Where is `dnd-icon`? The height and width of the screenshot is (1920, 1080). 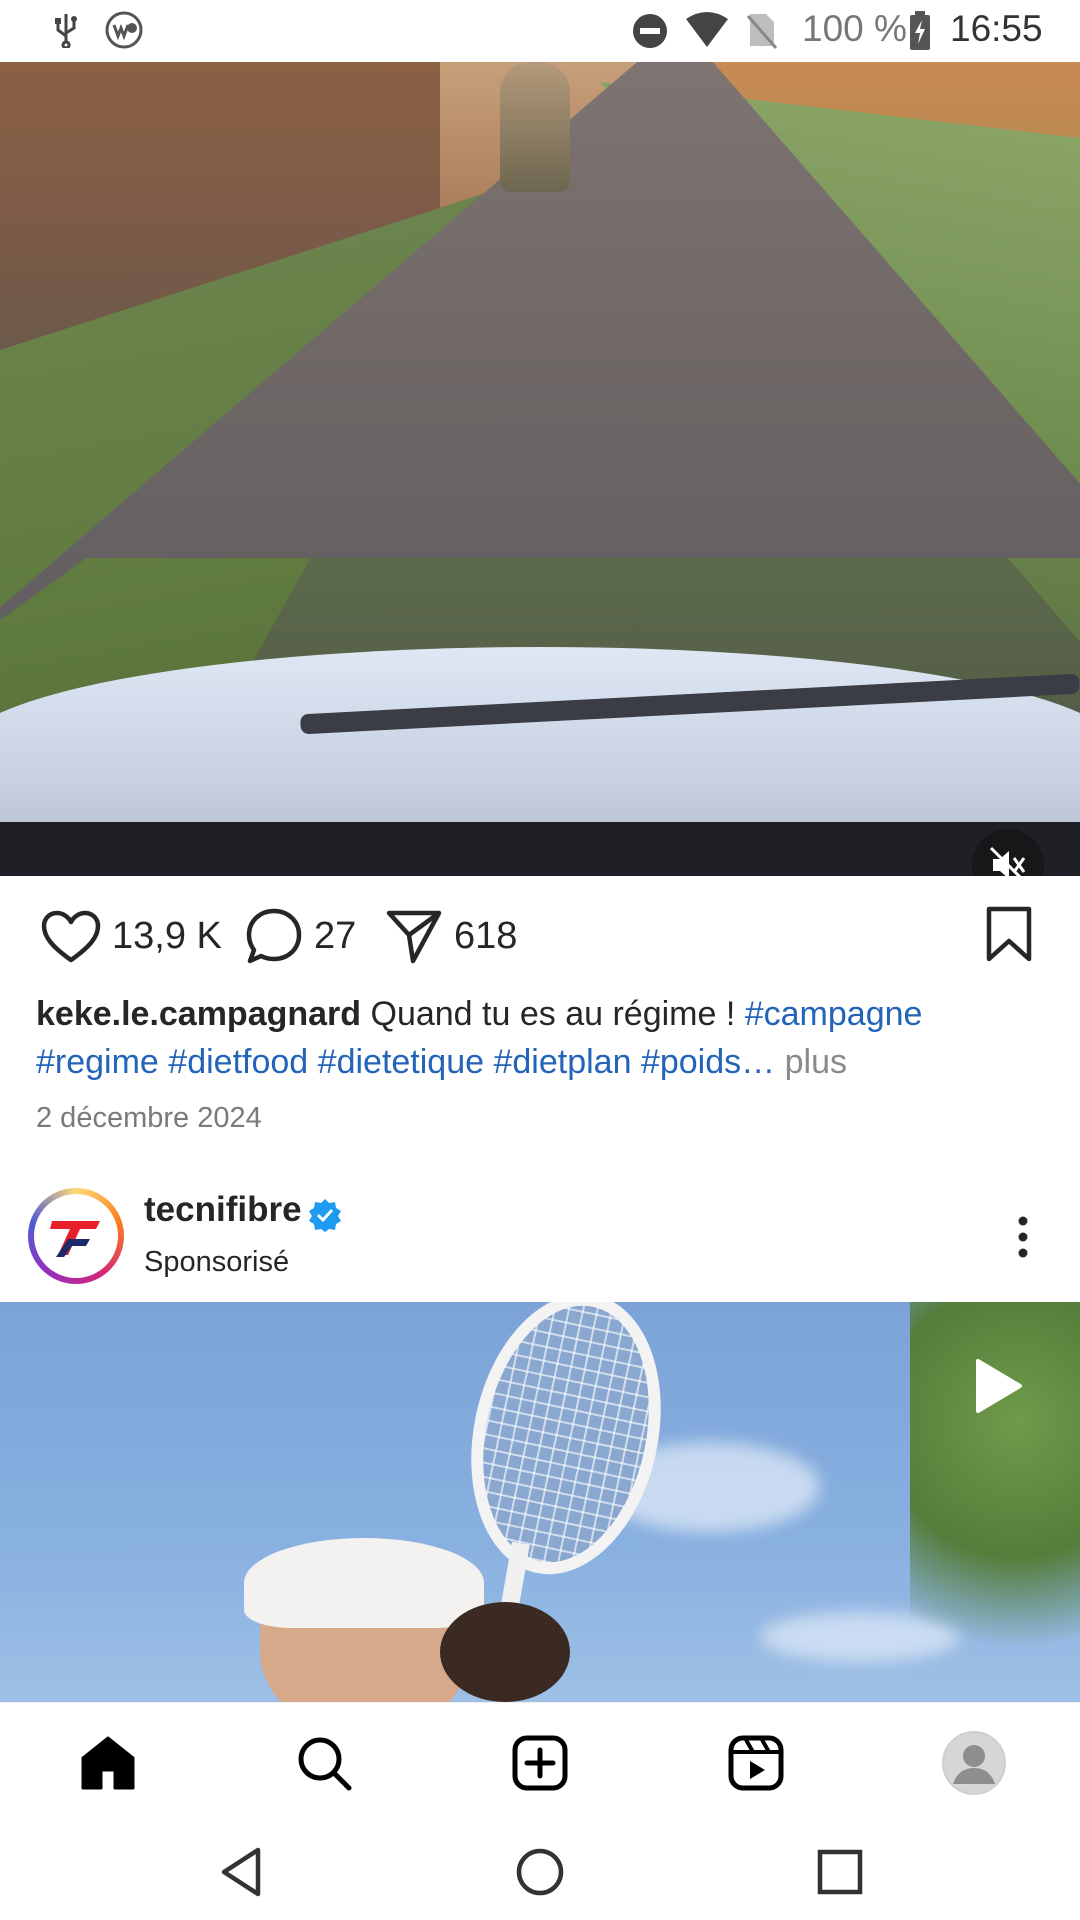 dnd-icon is located at coordinates (650, 31).